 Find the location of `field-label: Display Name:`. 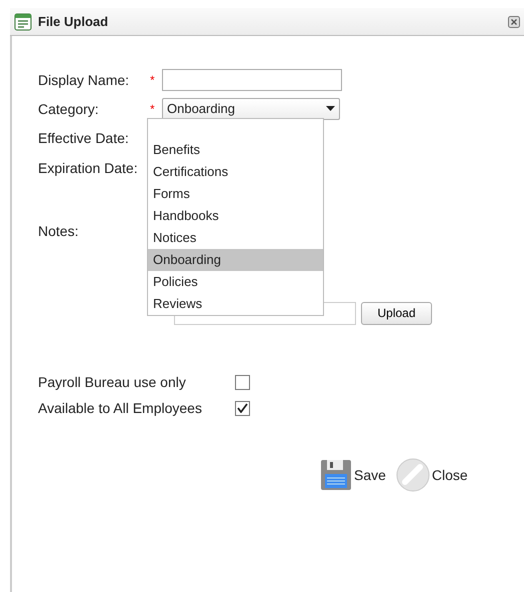

field-label: Display Name: is located at coordinates (84, 80).